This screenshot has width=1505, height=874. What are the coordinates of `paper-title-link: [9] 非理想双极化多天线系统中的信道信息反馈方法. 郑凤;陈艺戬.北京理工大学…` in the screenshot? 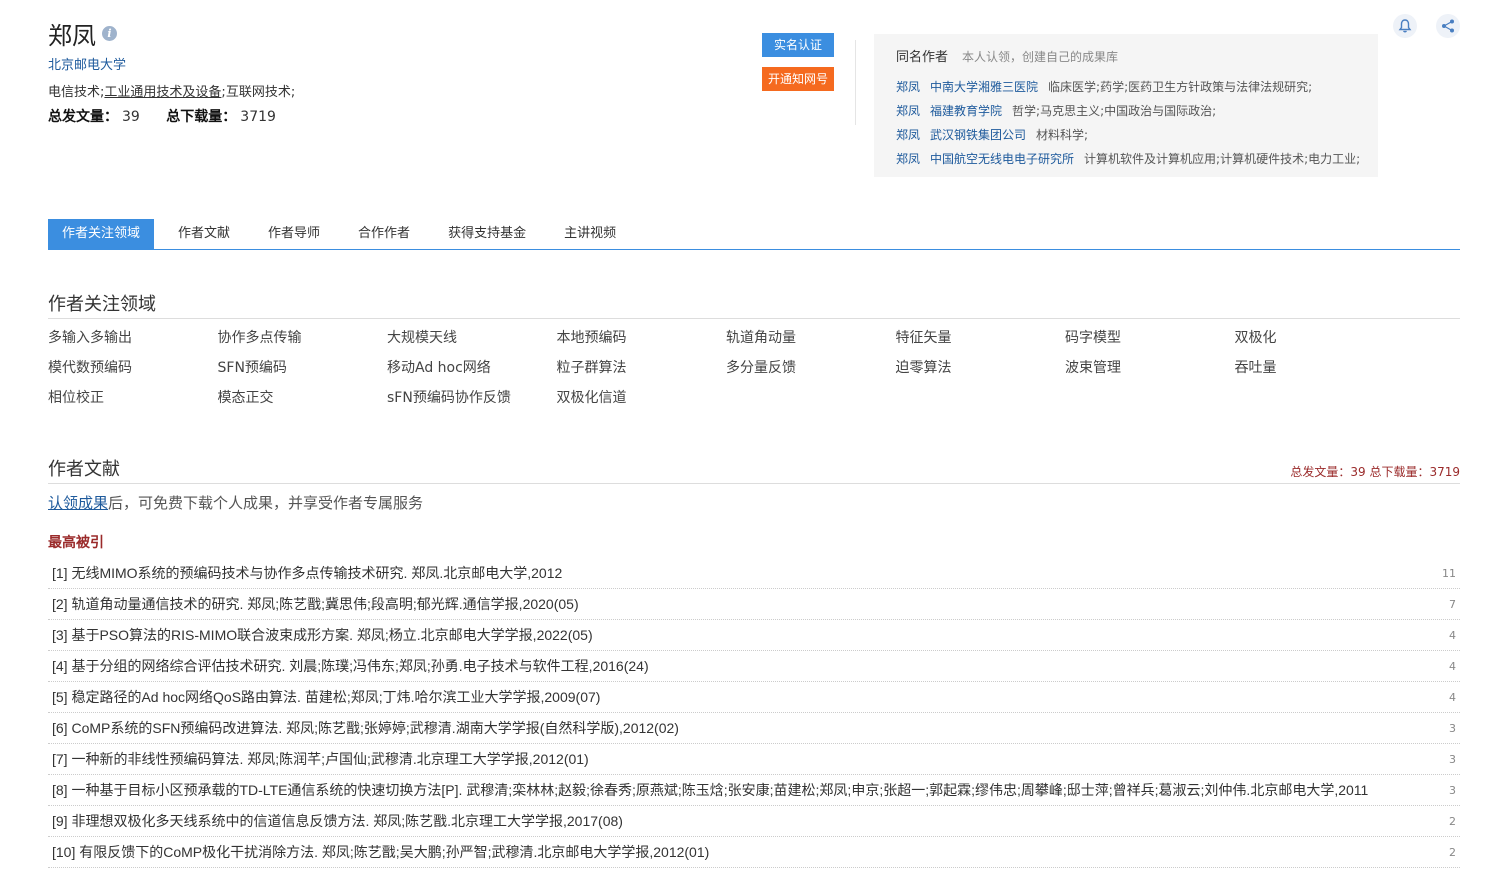 It's located at (337, 821).